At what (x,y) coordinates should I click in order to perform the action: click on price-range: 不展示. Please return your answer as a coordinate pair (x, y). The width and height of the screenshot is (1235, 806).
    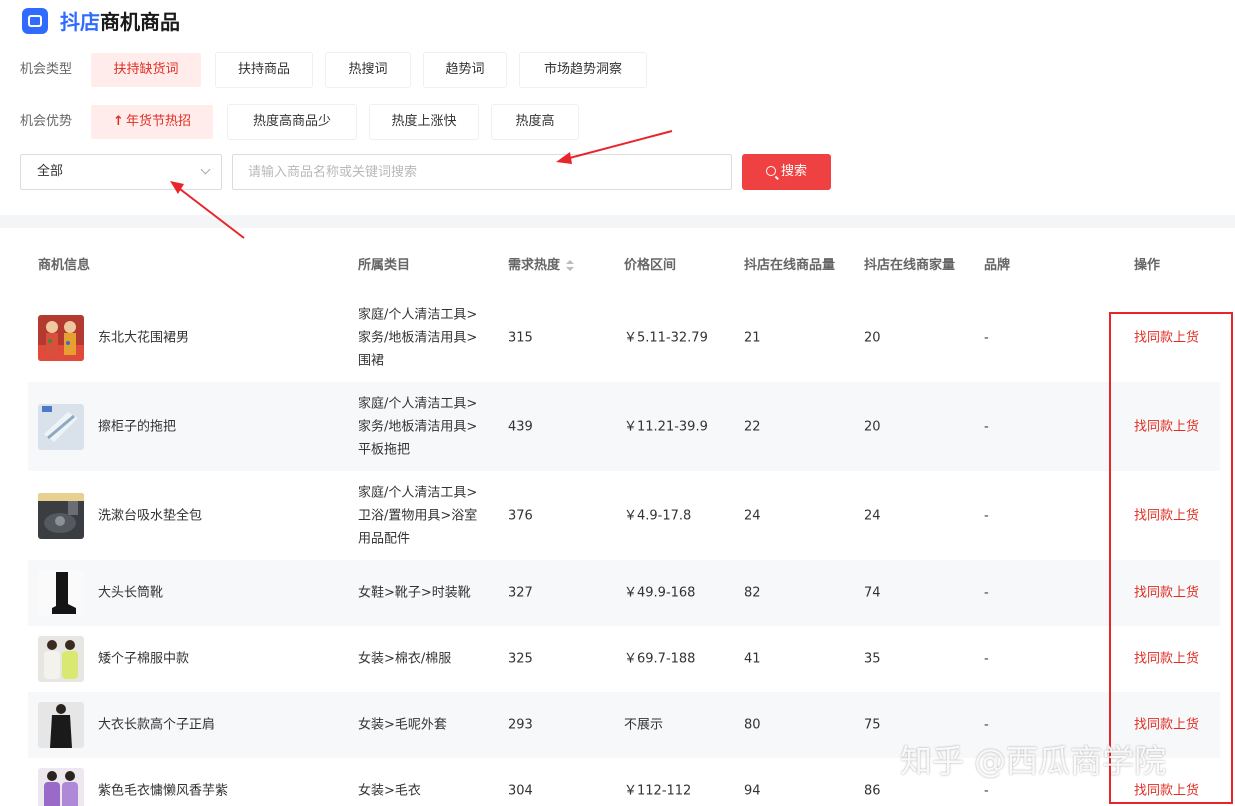
    Looking at the image, I should click on (644, 725).